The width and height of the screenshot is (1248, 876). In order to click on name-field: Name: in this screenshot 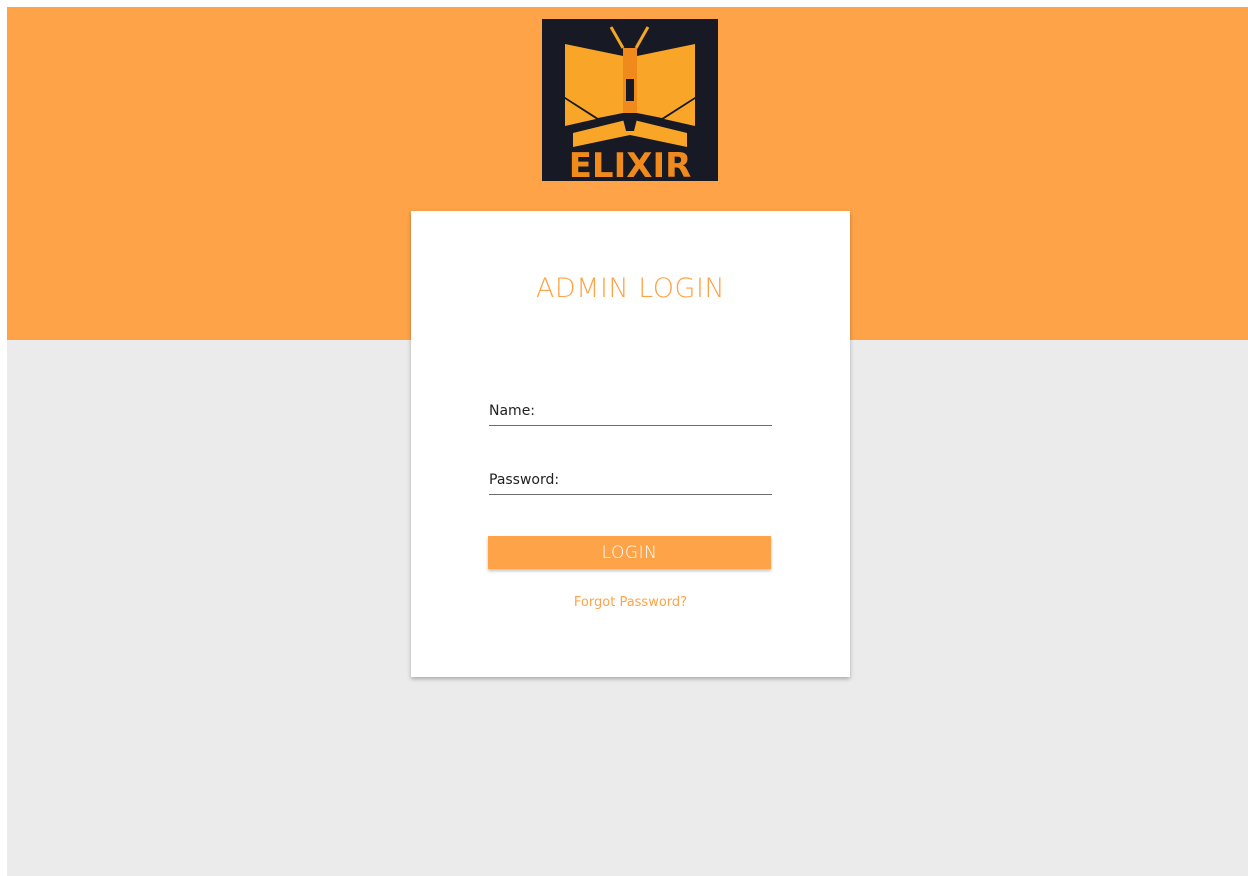, I will do `click(631, 413)`.